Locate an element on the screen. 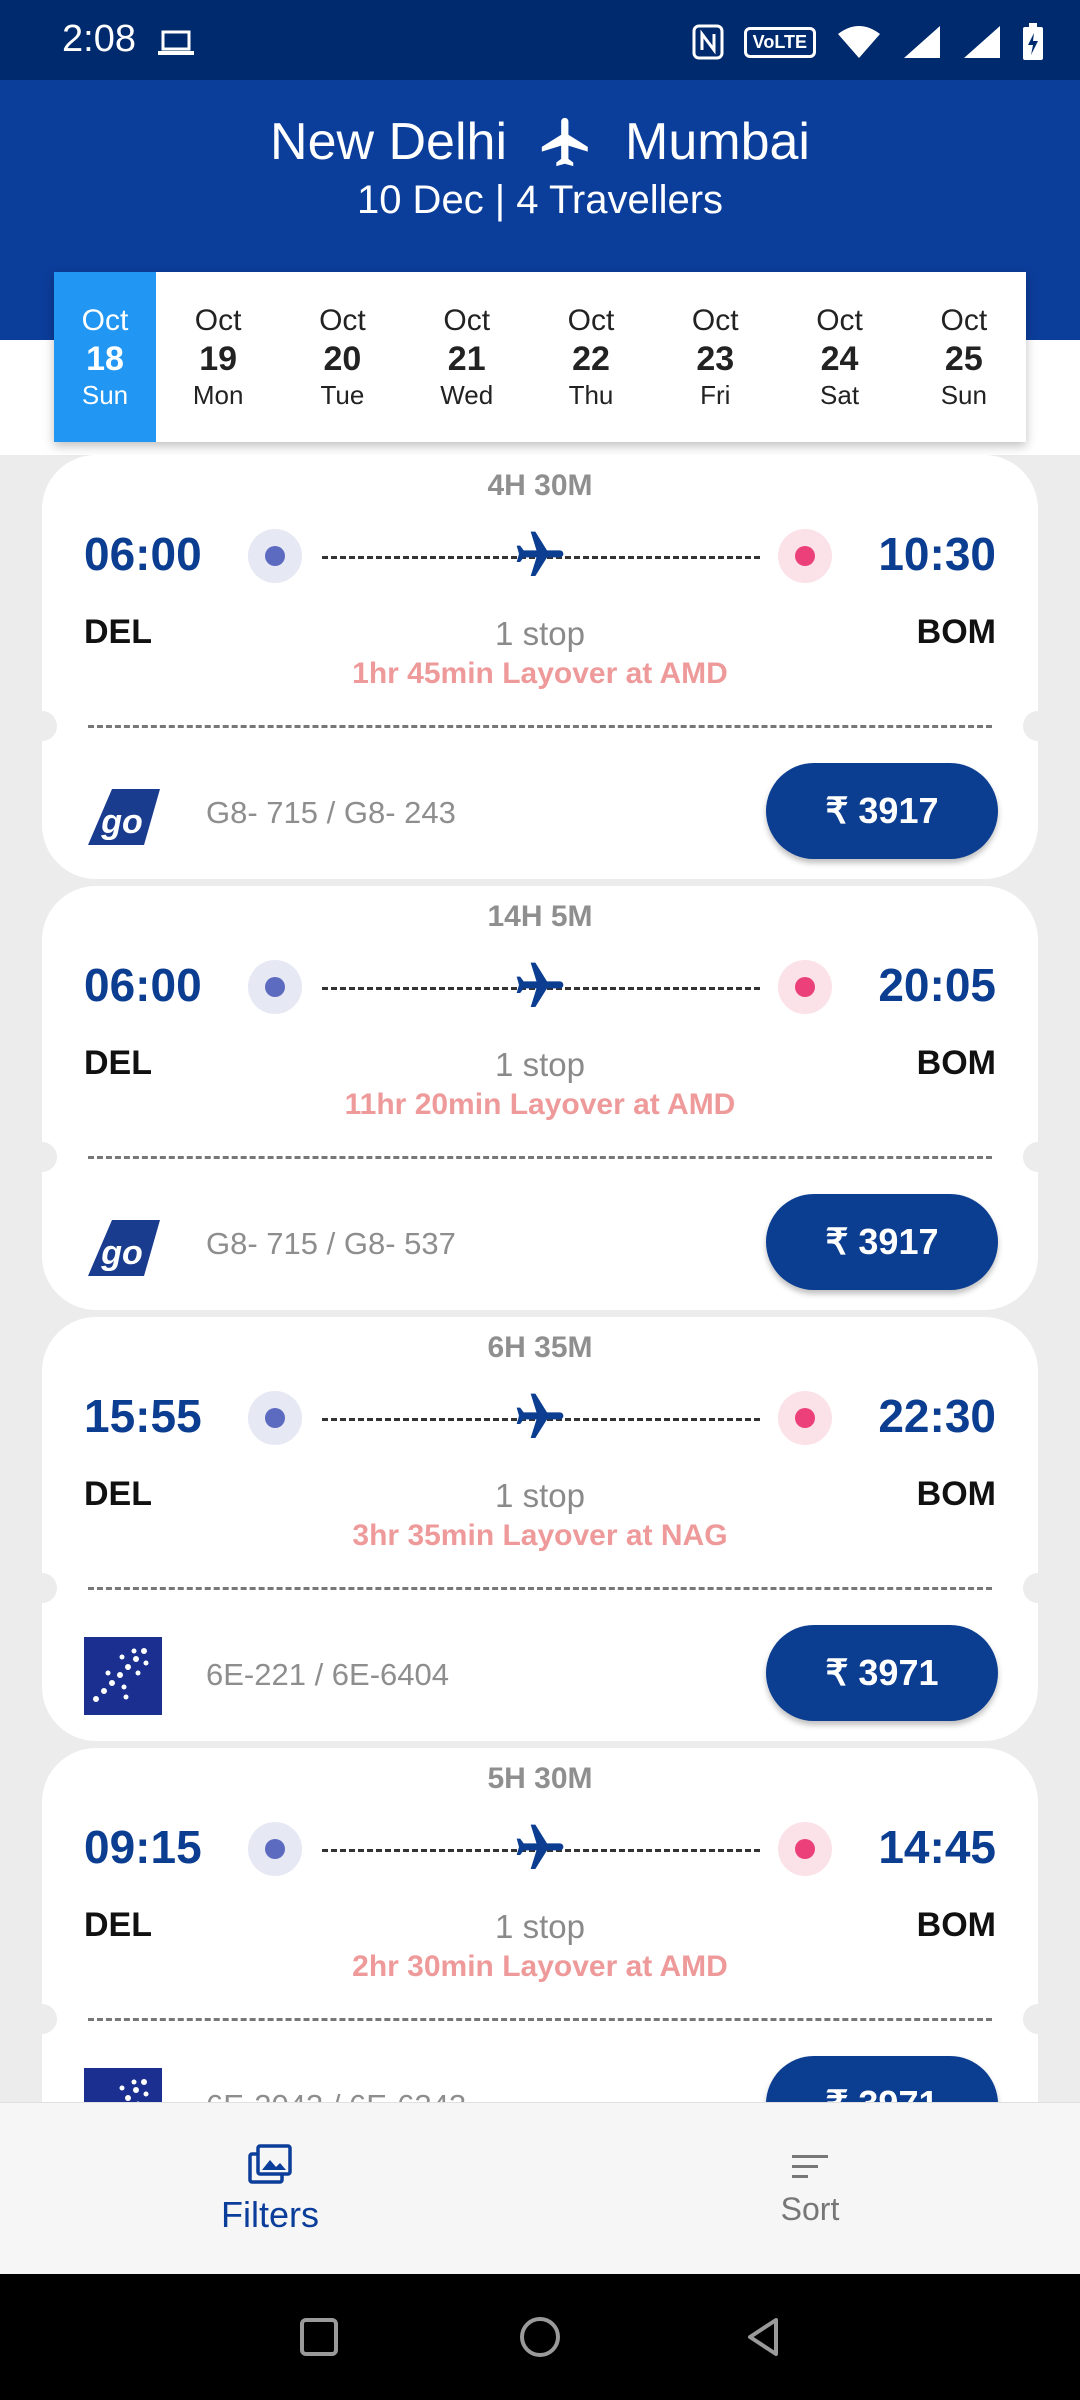 This screenshot has height=2400, width=1080. flight-duration: 4H 30M is located at coordinates (540, 485).